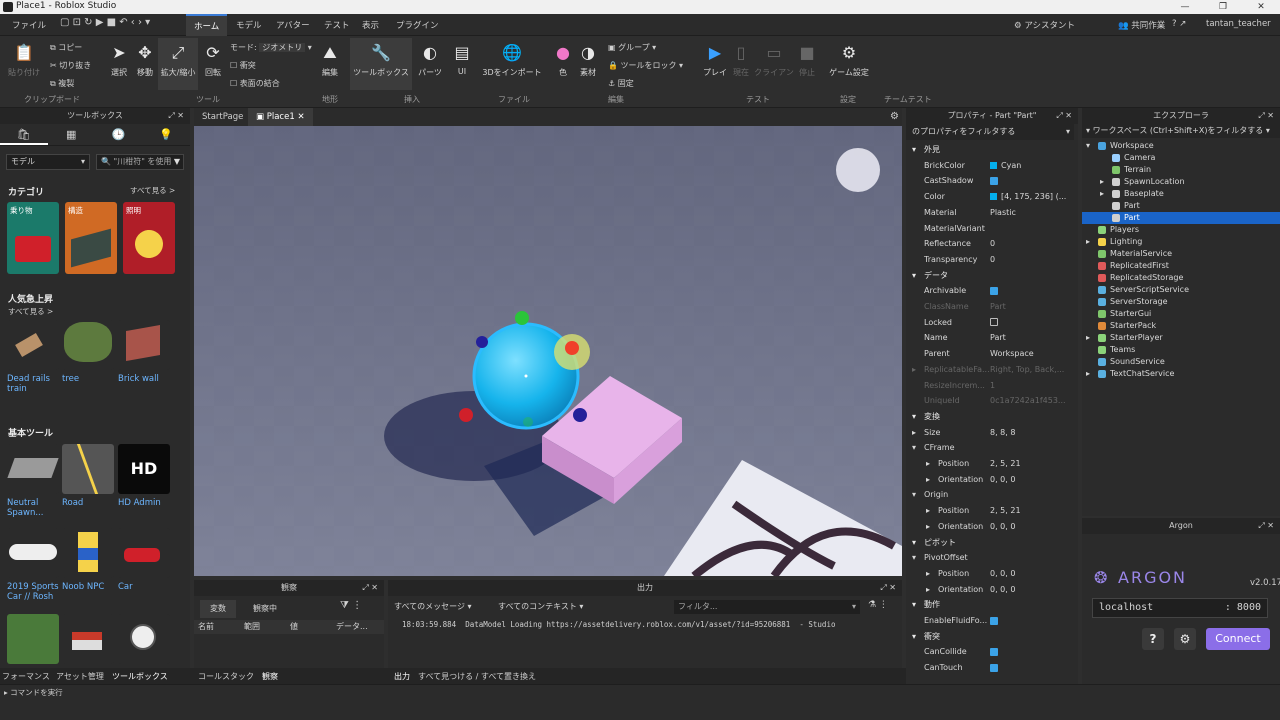 Image resolution: width=1280 pixels, height=720 pixels. Describe the element at coordinates (1044, 25) in the screenshot. I see `assistant-button: ⚙ アシスタント` at that location.